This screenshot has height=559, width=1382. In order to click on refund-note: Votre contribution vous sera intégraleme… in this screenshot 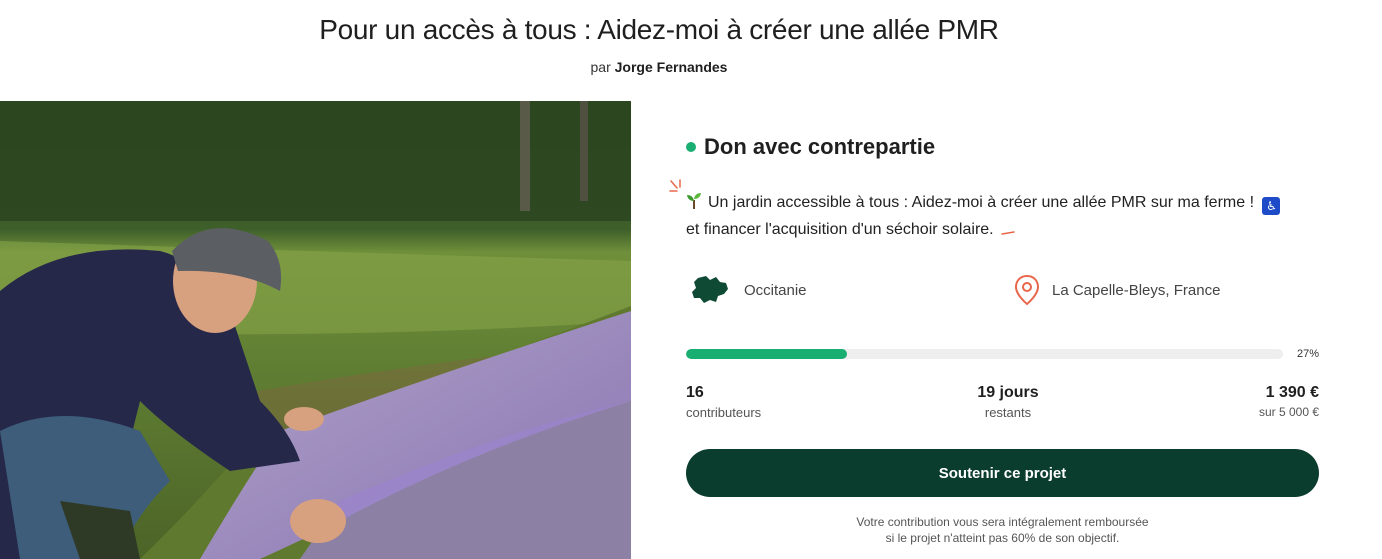, I will do `click(1002, 530)`.